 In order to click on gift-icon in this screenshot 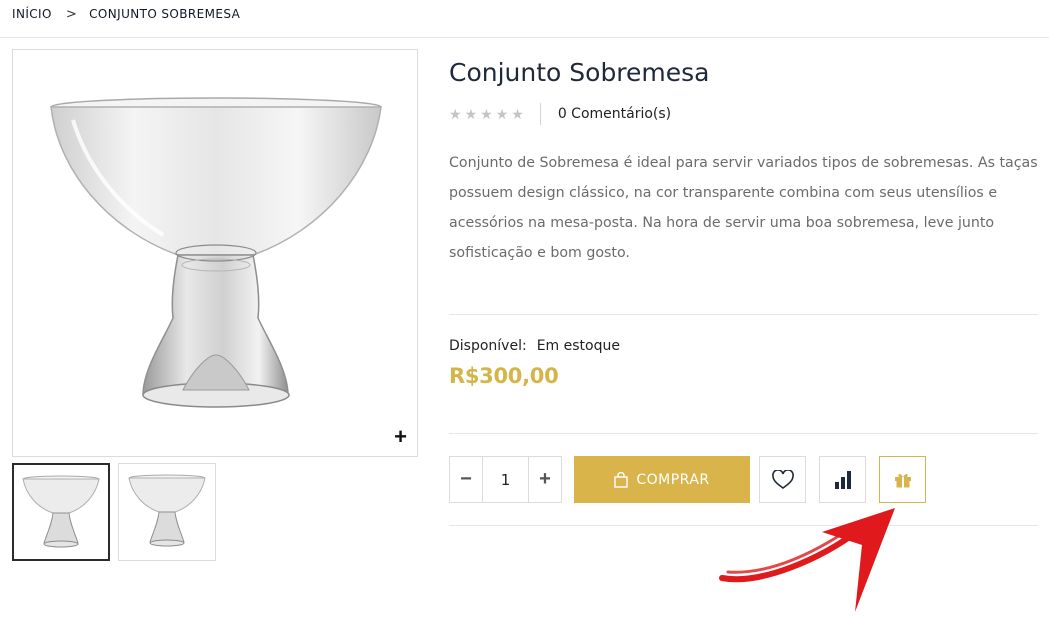, I will do `click(902, 480)`.